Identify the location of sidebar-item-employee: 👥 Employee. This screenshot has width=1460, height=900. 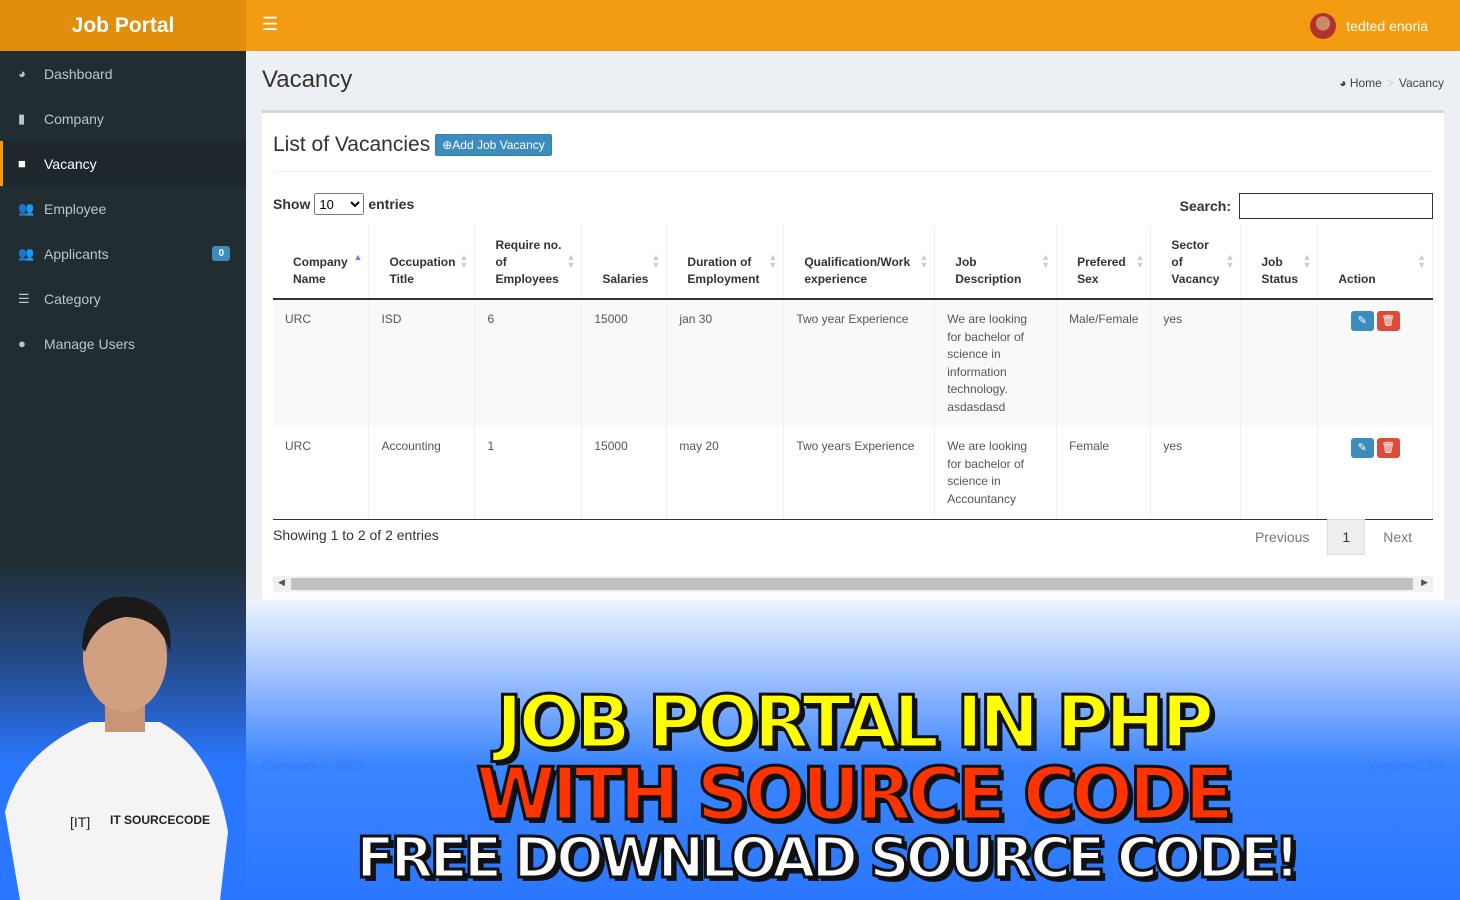
(123, 208).